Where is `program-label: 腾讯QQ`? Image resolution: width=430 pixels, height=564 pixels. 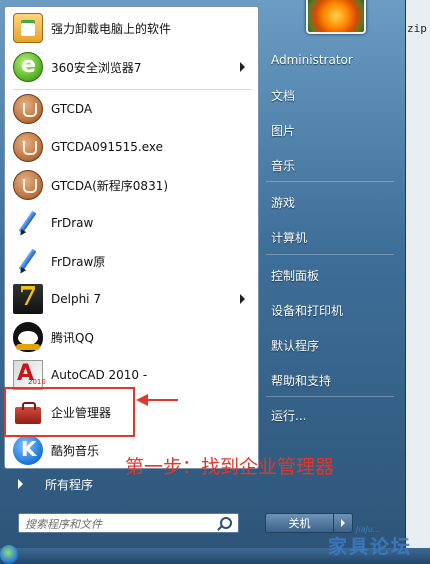 program-label: 腾讯QQ is located at coordinates (72, 337).